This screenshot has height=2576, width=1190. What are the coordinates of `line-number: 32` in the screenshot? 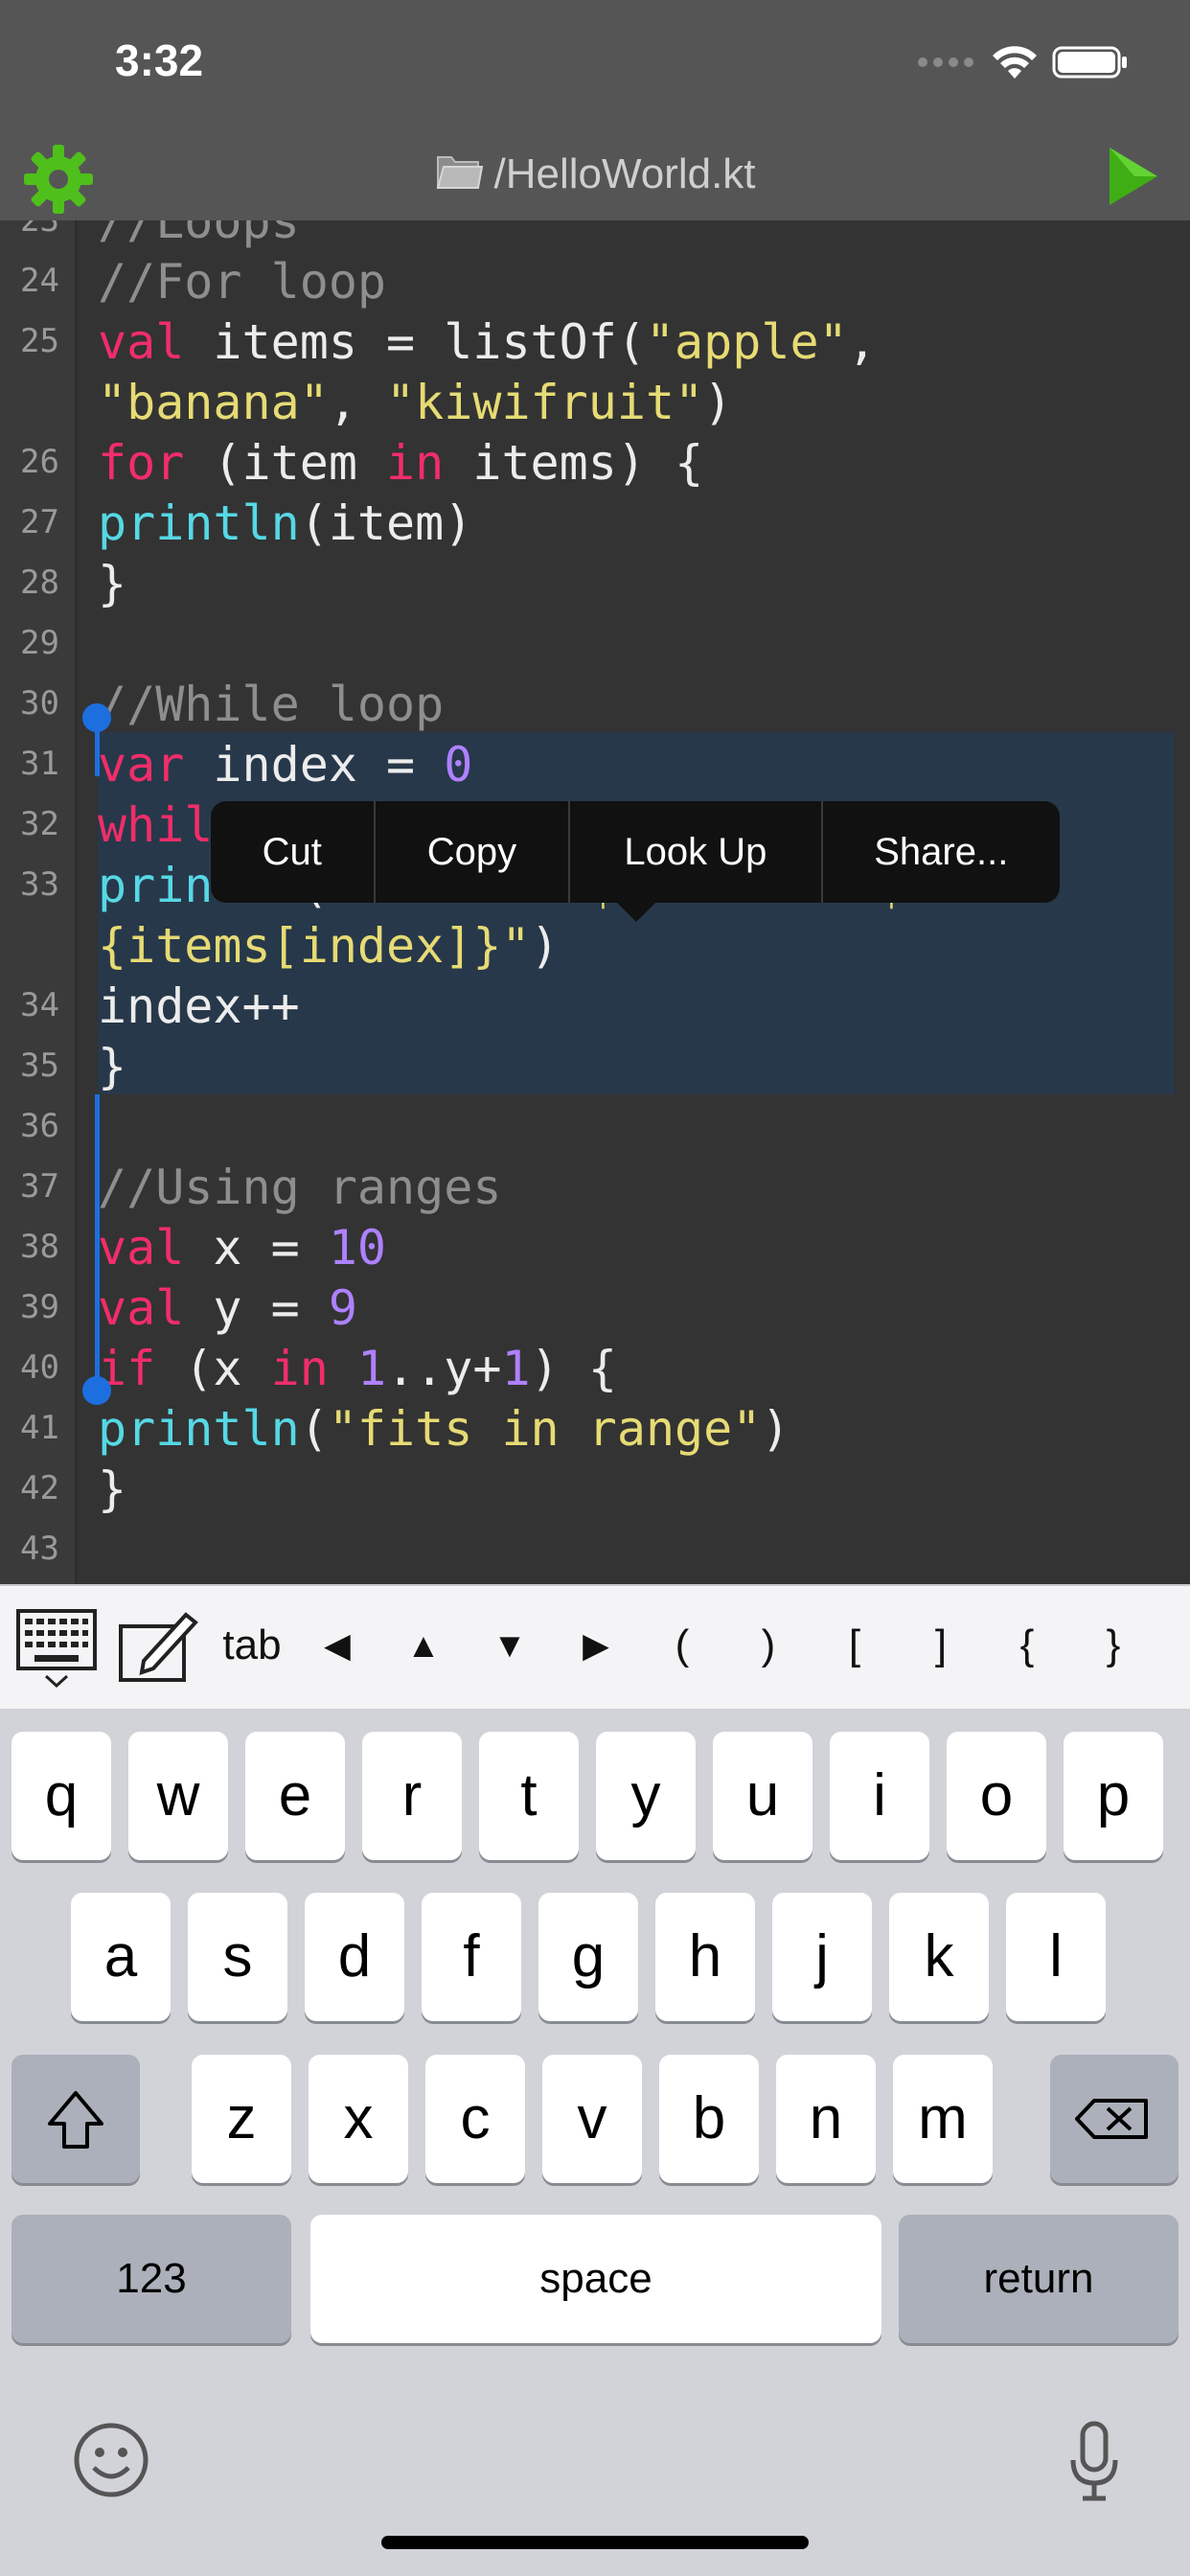 It's located at (40, 824).